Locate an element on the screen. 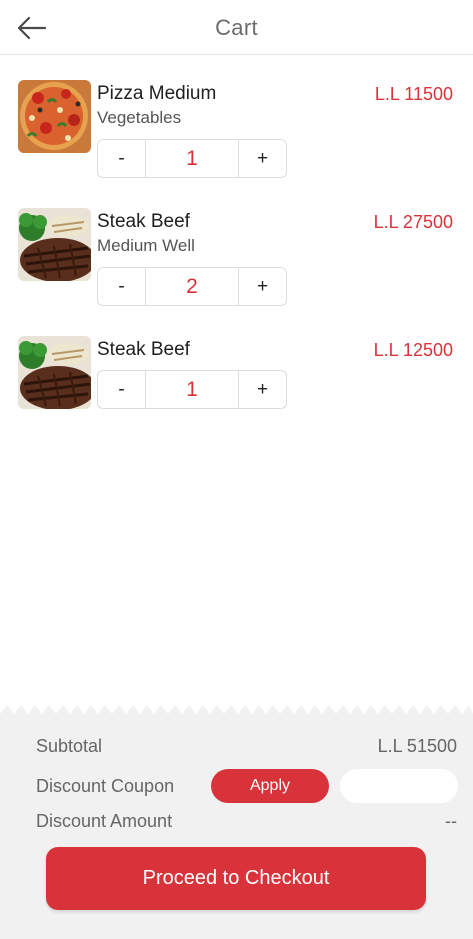 This screenshot has width=473, height=939. page-title: Cart is located at coordinates (236, 27).